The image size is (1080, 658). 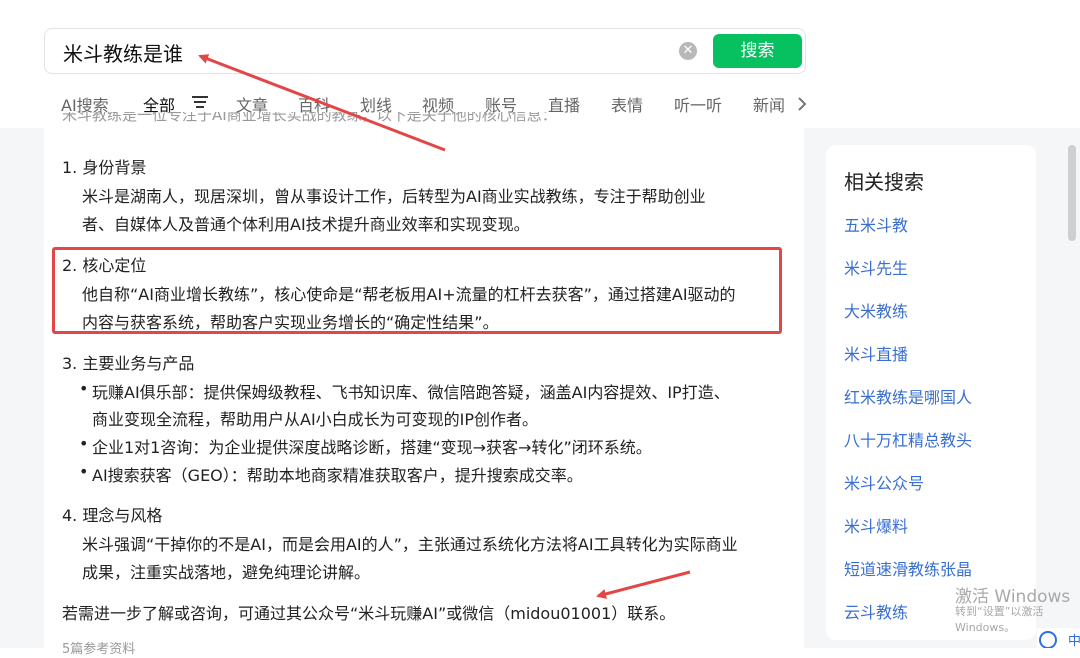 What do you see at coordinates (876, 611) in the screenshot?
I see `related-search-item: 云斗教练` at bounding box center [876, 611].